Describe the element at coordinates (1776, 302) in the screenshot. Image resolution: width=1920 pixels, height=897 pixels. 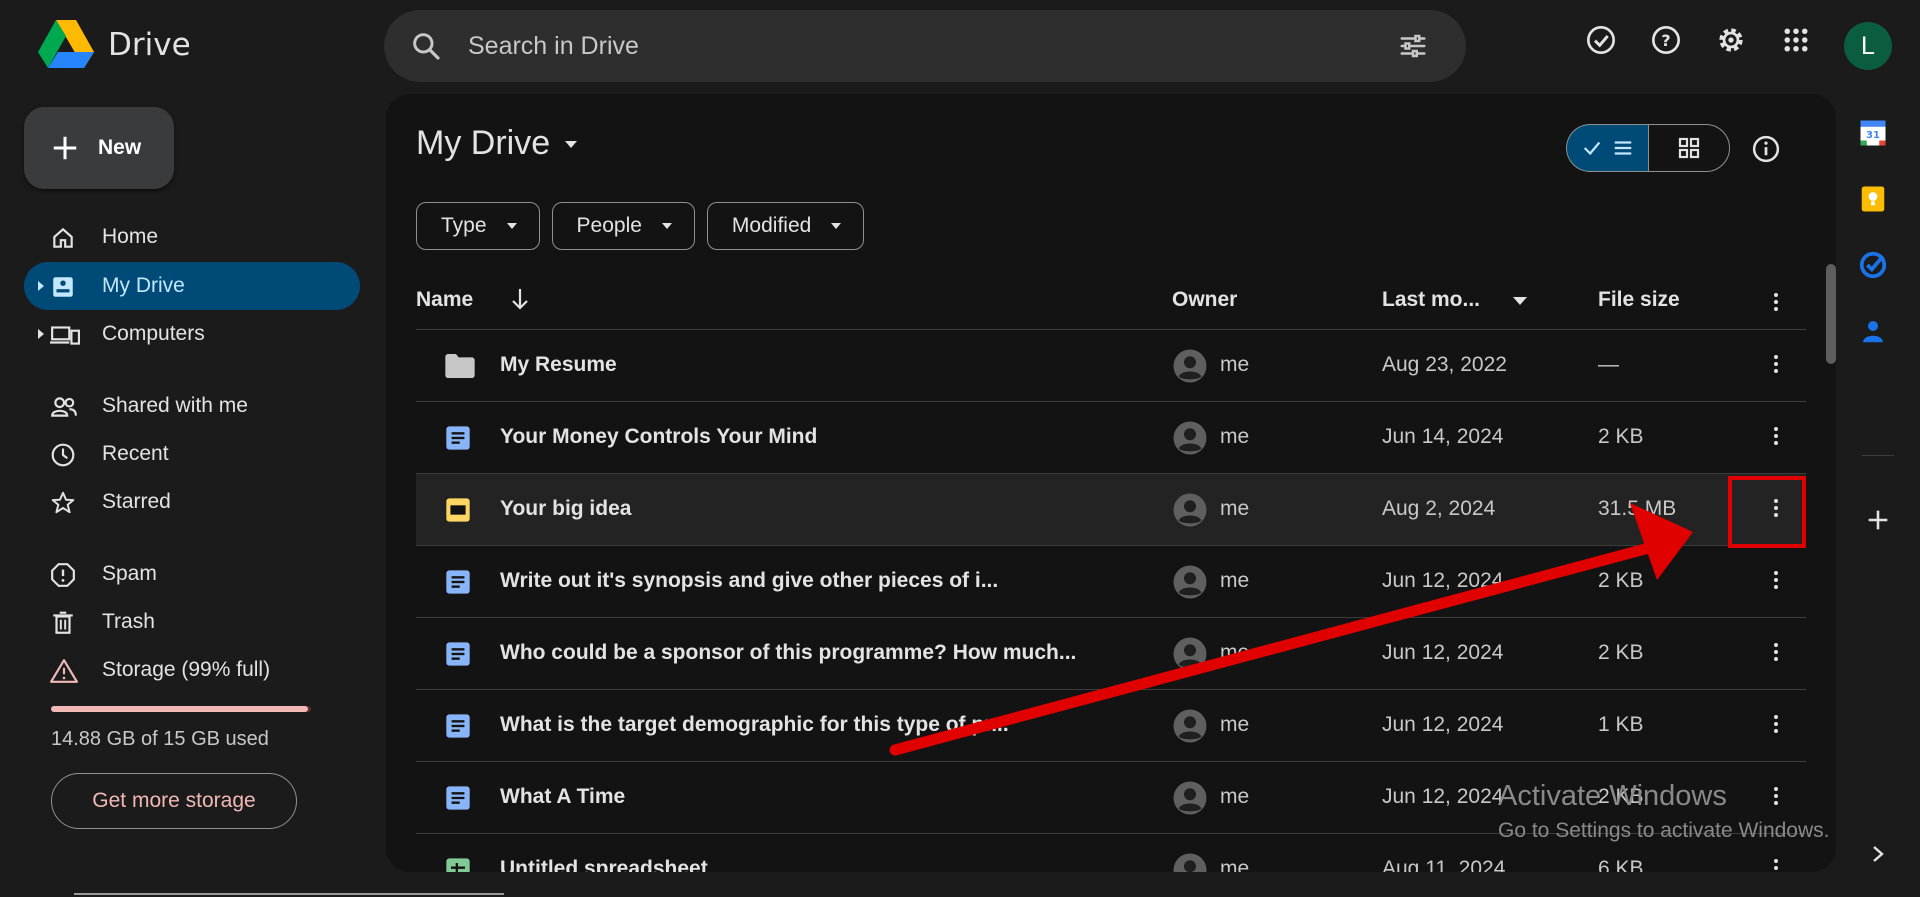
I see `more-vert-icon` at that location.